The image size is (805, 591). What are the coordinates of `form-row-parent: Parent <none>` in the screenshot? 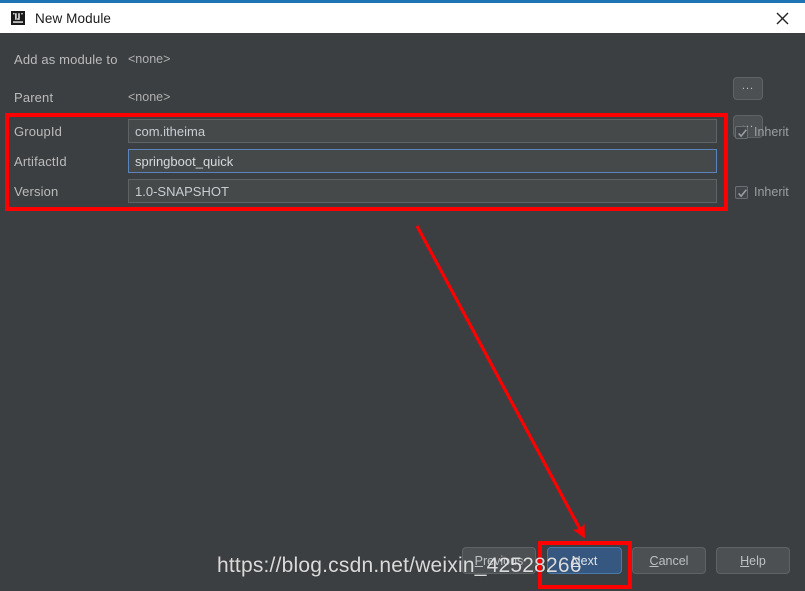 It's located at (402, 97).